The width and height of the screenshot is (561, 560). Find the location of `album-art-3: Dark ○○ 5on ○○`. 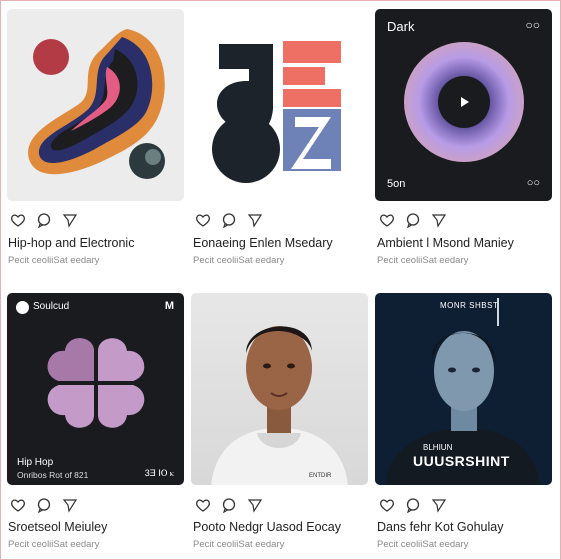

album-art-3: Dark ○○ 5on ○○ is located at coordinates (463, 105).